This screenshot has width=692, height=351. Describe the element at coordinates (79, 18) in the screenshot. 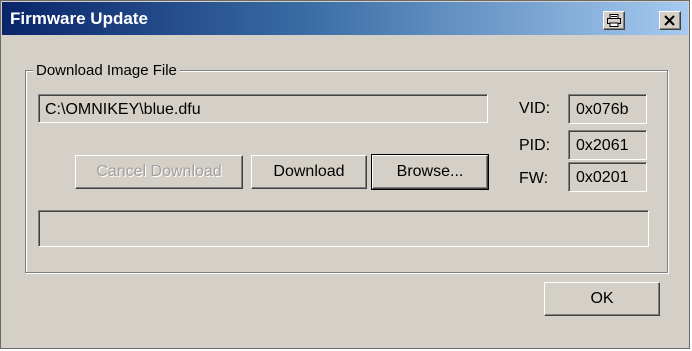

I see `window-title: Firmware Update` at that location.